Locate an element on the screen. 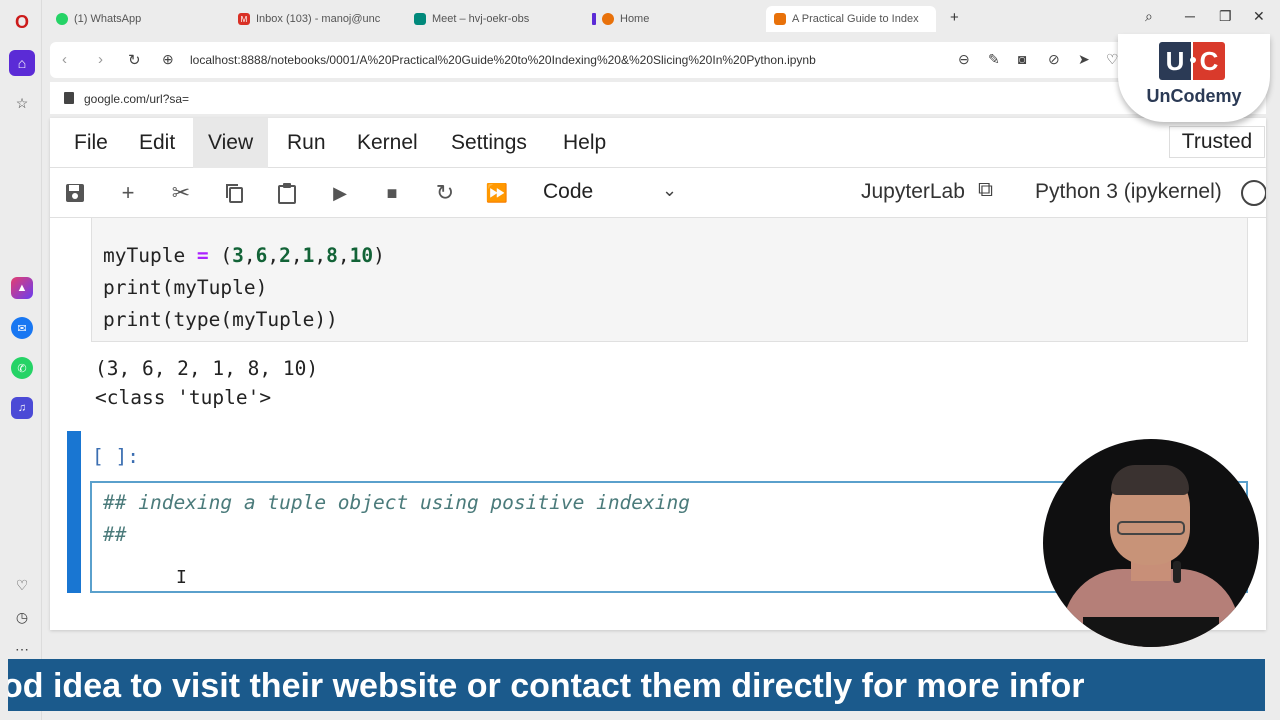 The image size is (1280, 720). text-cursor-icon: I is located at coordinates (181, 577).